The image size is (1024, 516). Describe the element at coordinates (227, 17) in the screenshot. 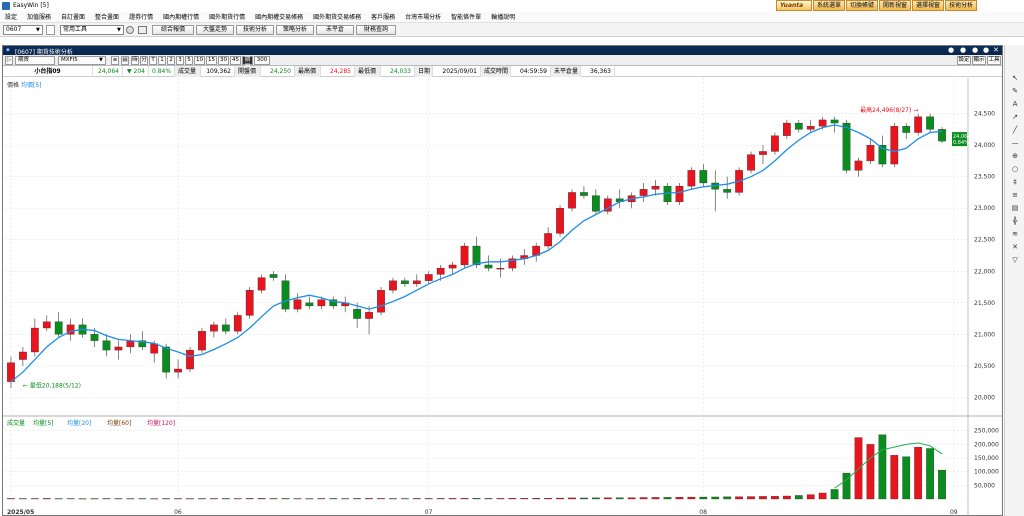

I see `menu-item: 國外期貨行情` at that location.